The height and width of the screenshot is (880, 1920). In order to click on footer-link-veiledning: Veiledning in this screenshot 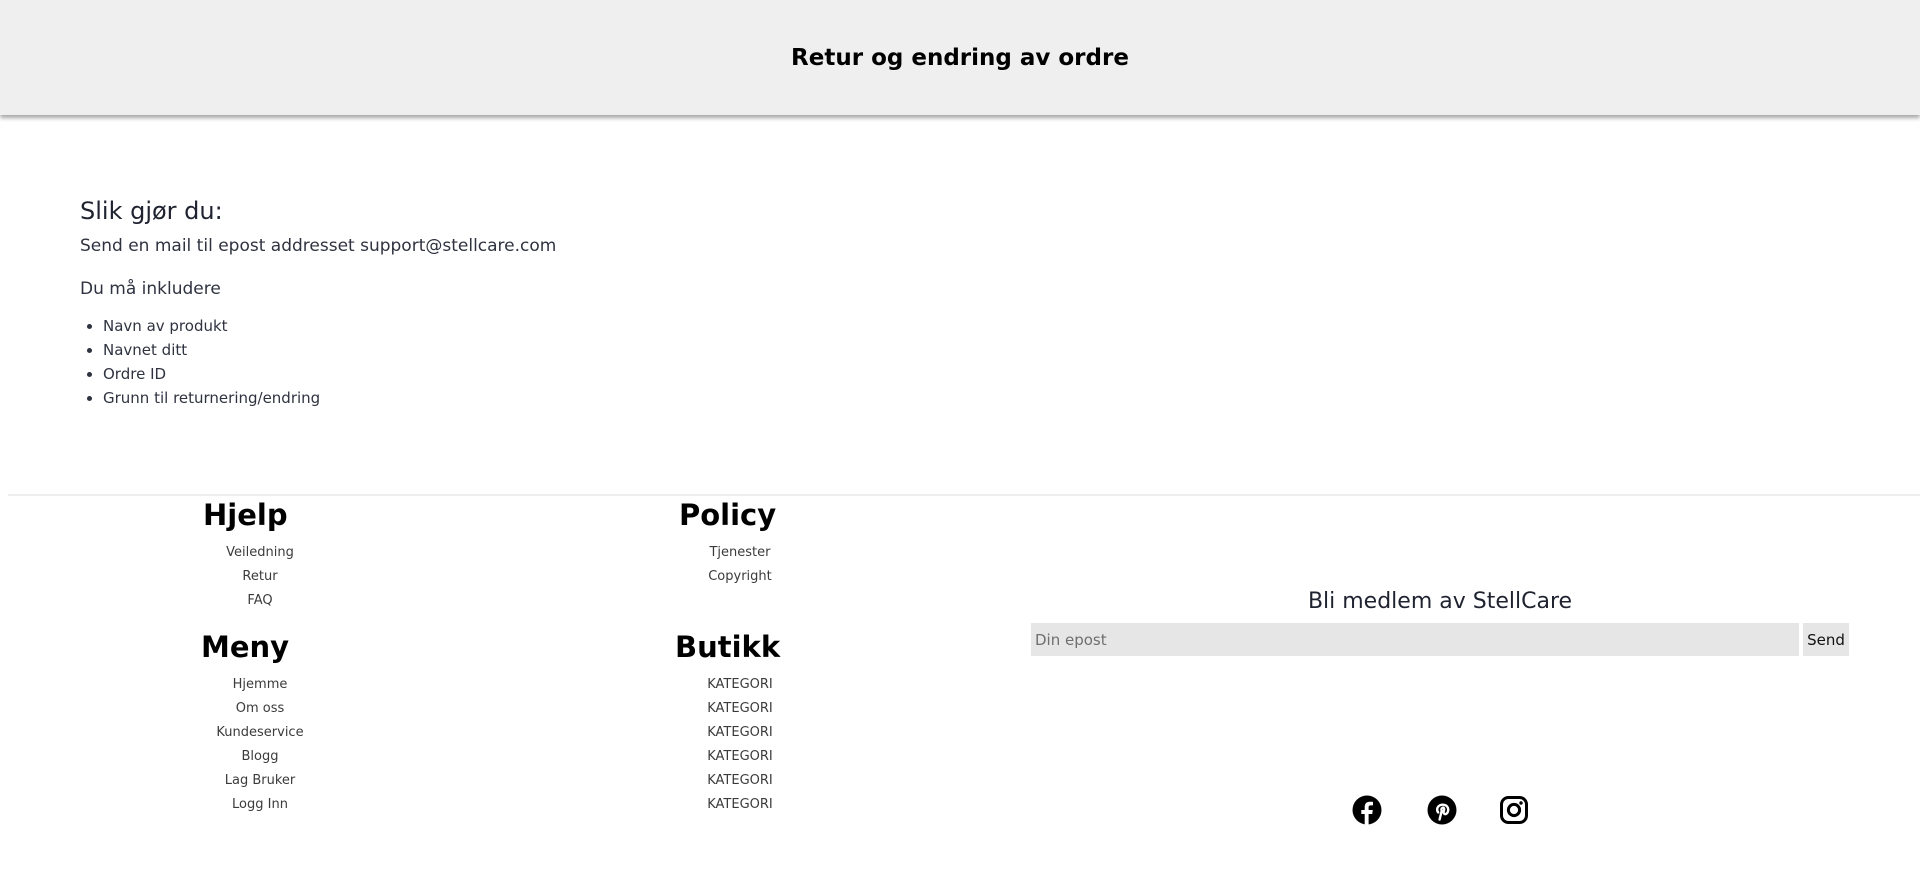, I will do `click(260, 553)`.